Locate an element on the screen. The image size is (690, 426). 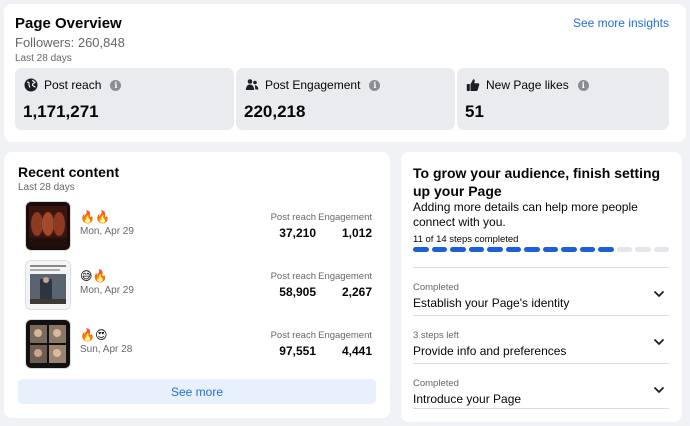
recent-content-title: Recent content is located at coordinates (69, 172).